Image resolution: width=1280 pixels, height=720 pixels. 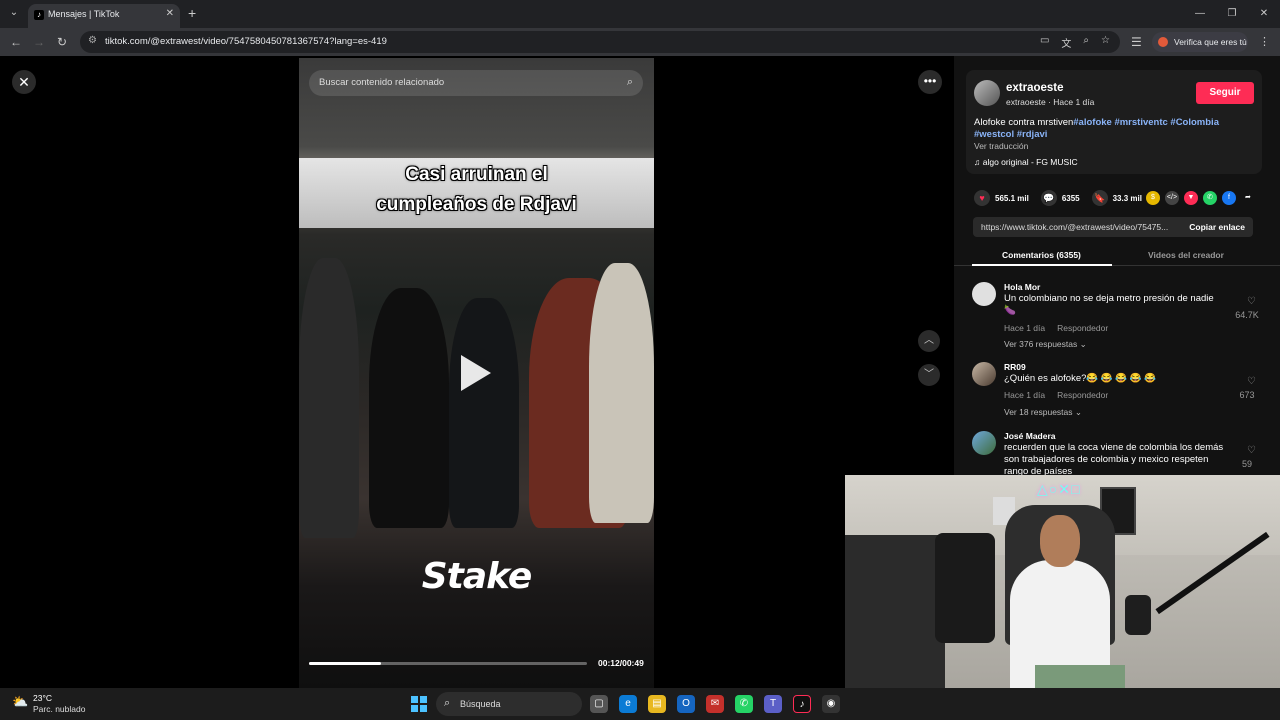 I want to click on author-avatar, so click(x=987, y=93).